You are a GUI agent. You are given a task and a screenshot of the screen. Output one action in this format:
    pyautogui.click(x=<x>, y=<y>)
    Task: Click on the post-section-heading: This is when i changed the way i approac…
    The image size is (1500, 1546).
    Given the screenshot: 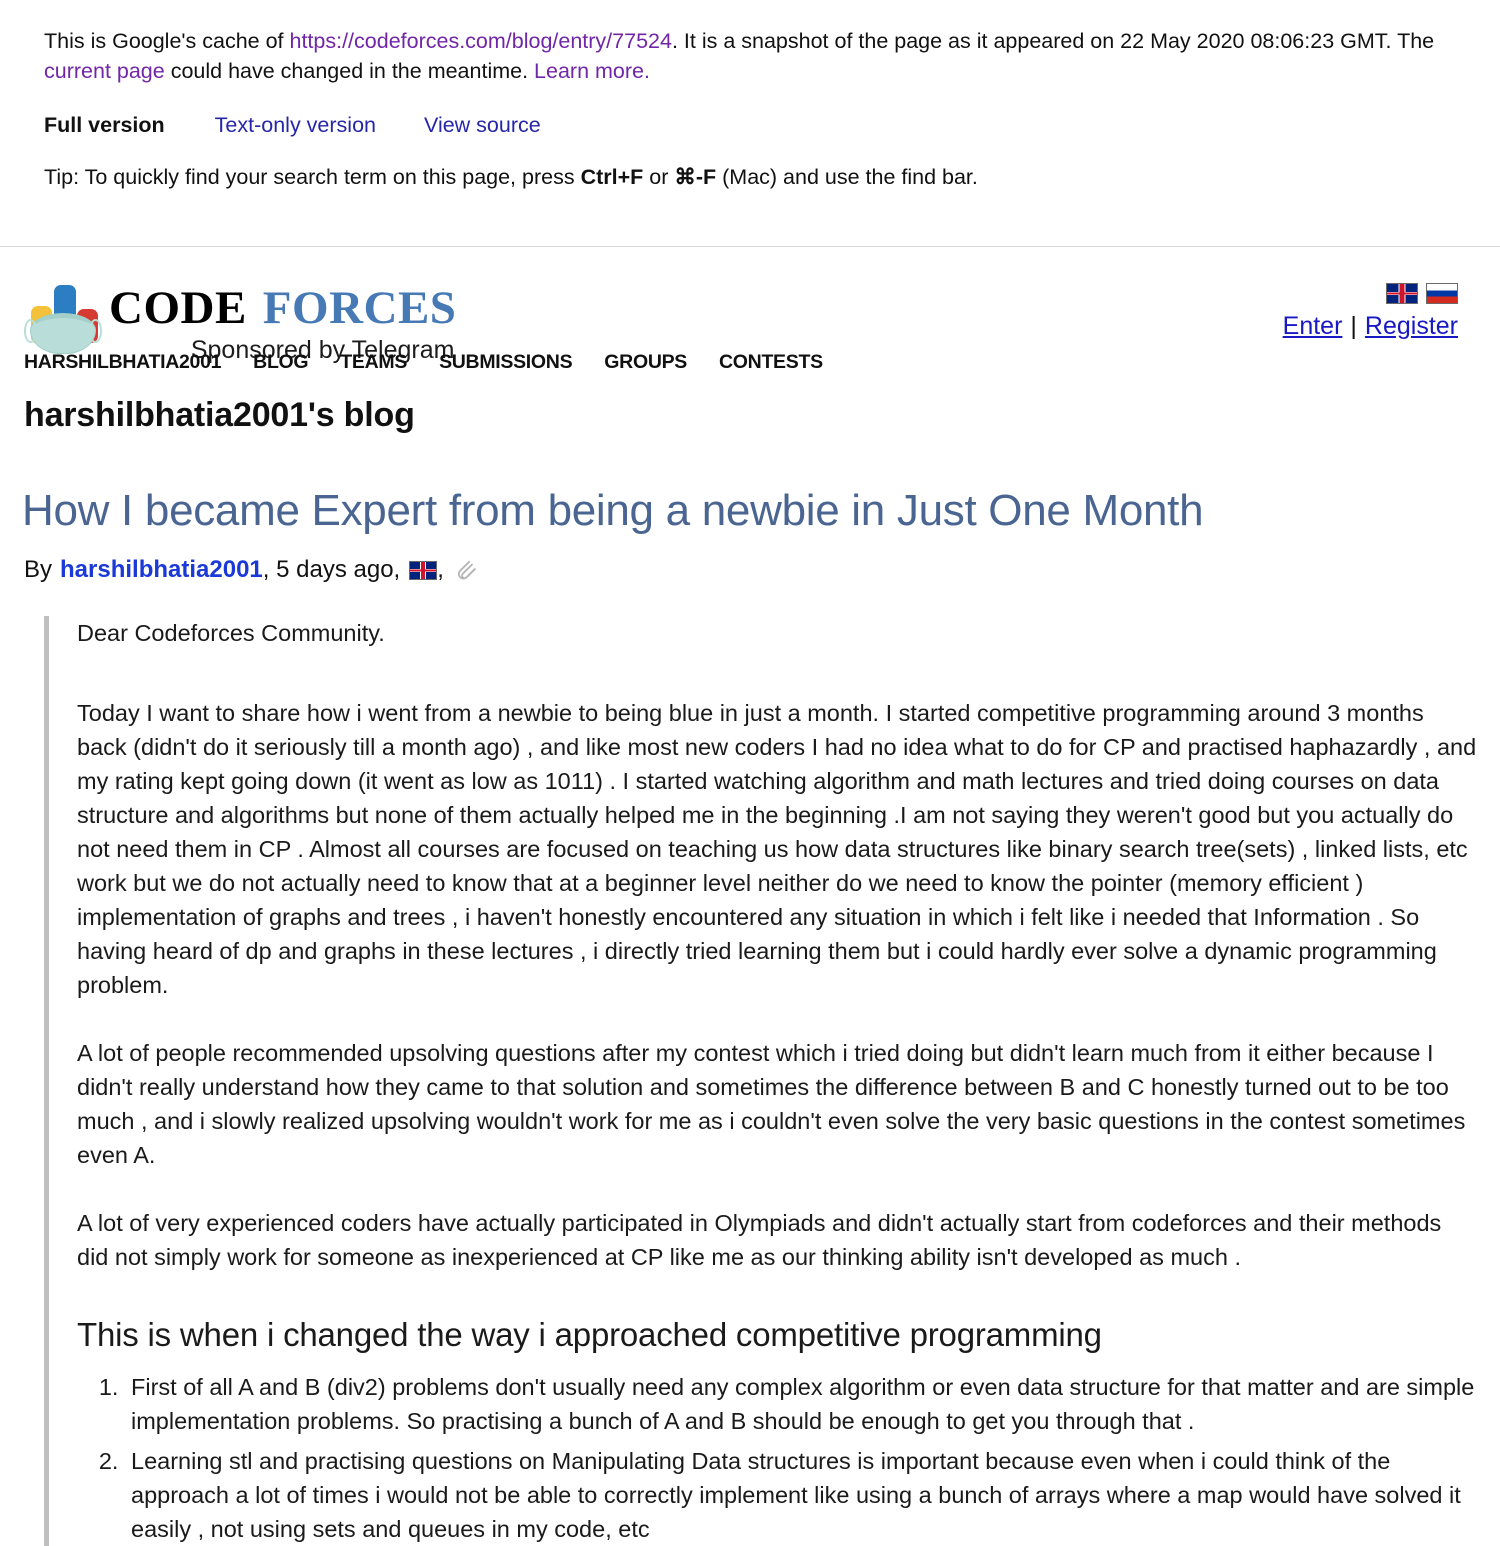 What is the action you would take?
    pyautogui.click(x=589, y=1335)
    